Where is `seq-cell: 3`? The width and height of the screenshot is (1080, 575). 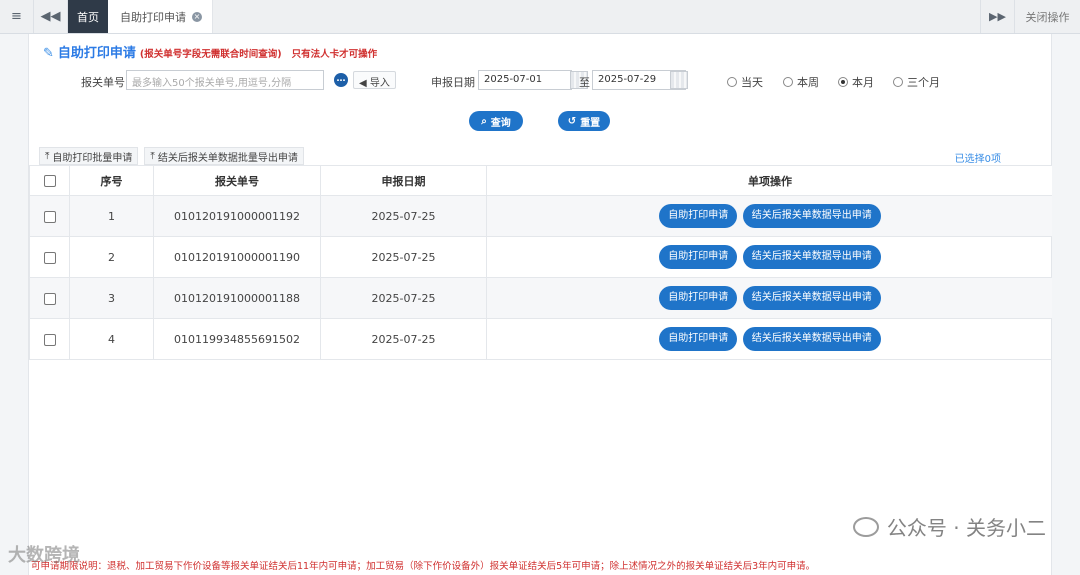
seq-cell: 3 is located at coordinates (111, 298).